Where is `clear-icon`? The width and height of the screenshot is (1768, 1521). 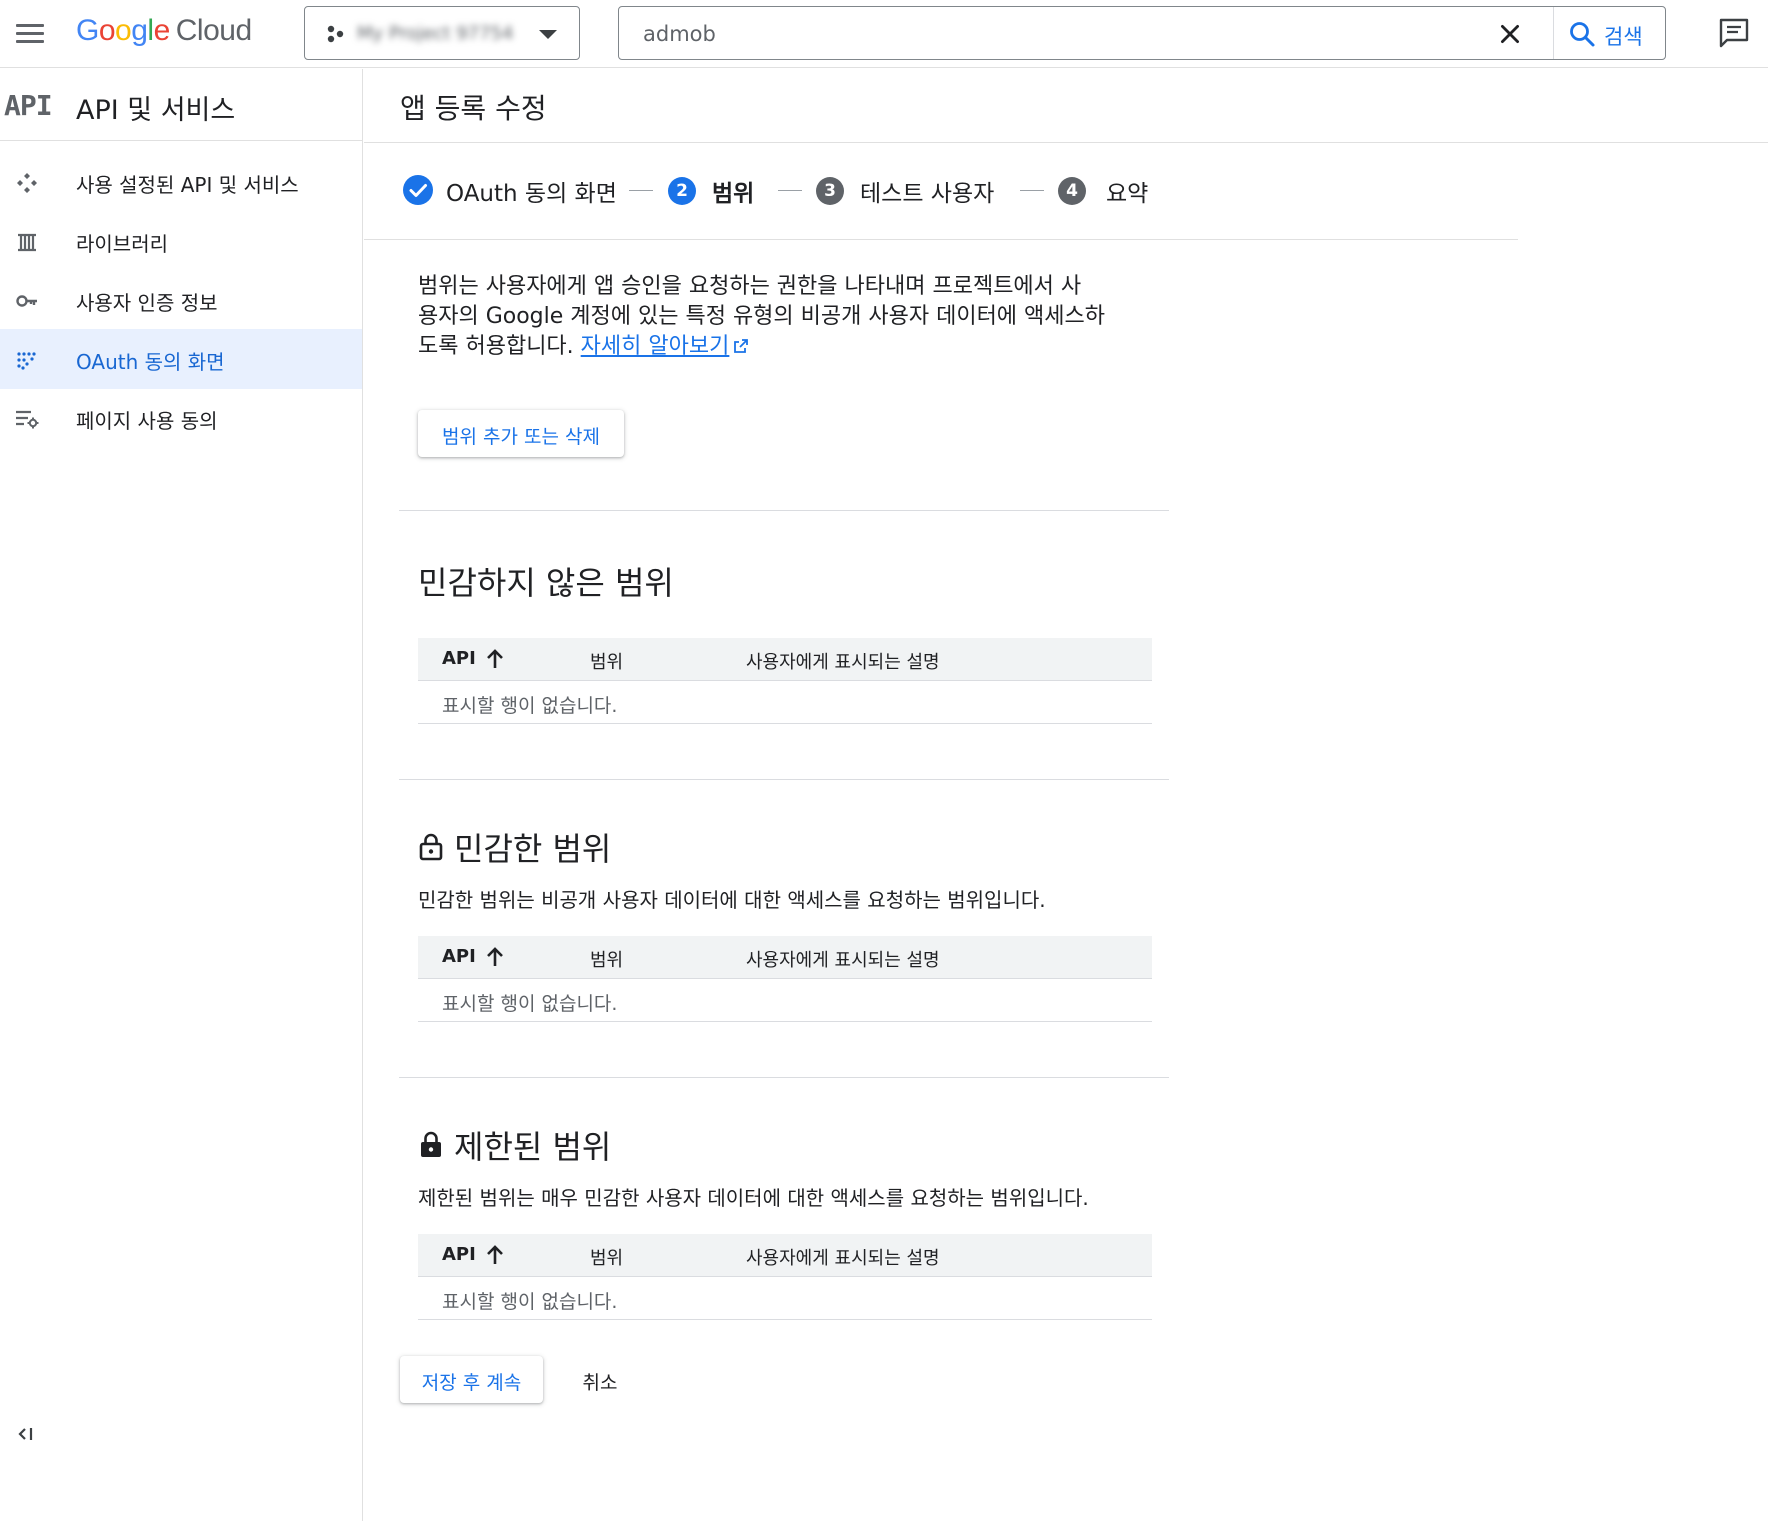
clear-icon is located at coordinates (1510, 34).